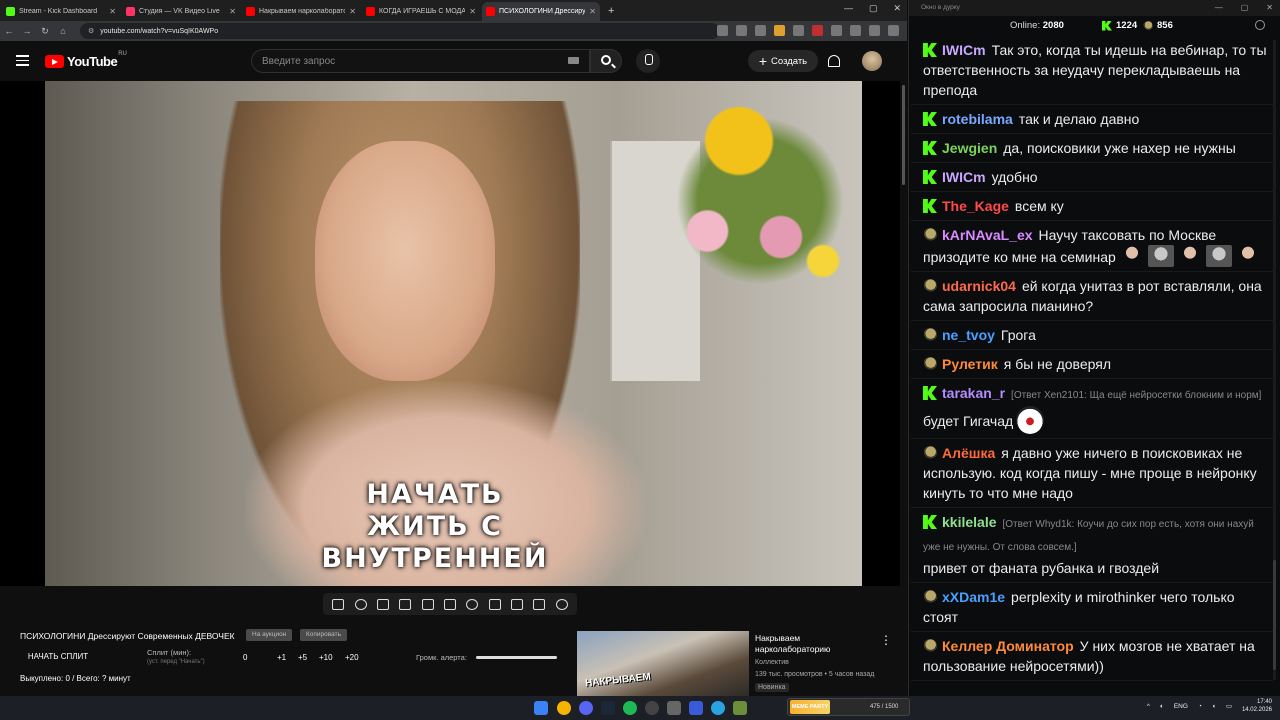  What do you see at coordinates (987, 235) in the screenshot?
I see `chat-username: kArNAvaL_ex` at bounding box center [987, 235].